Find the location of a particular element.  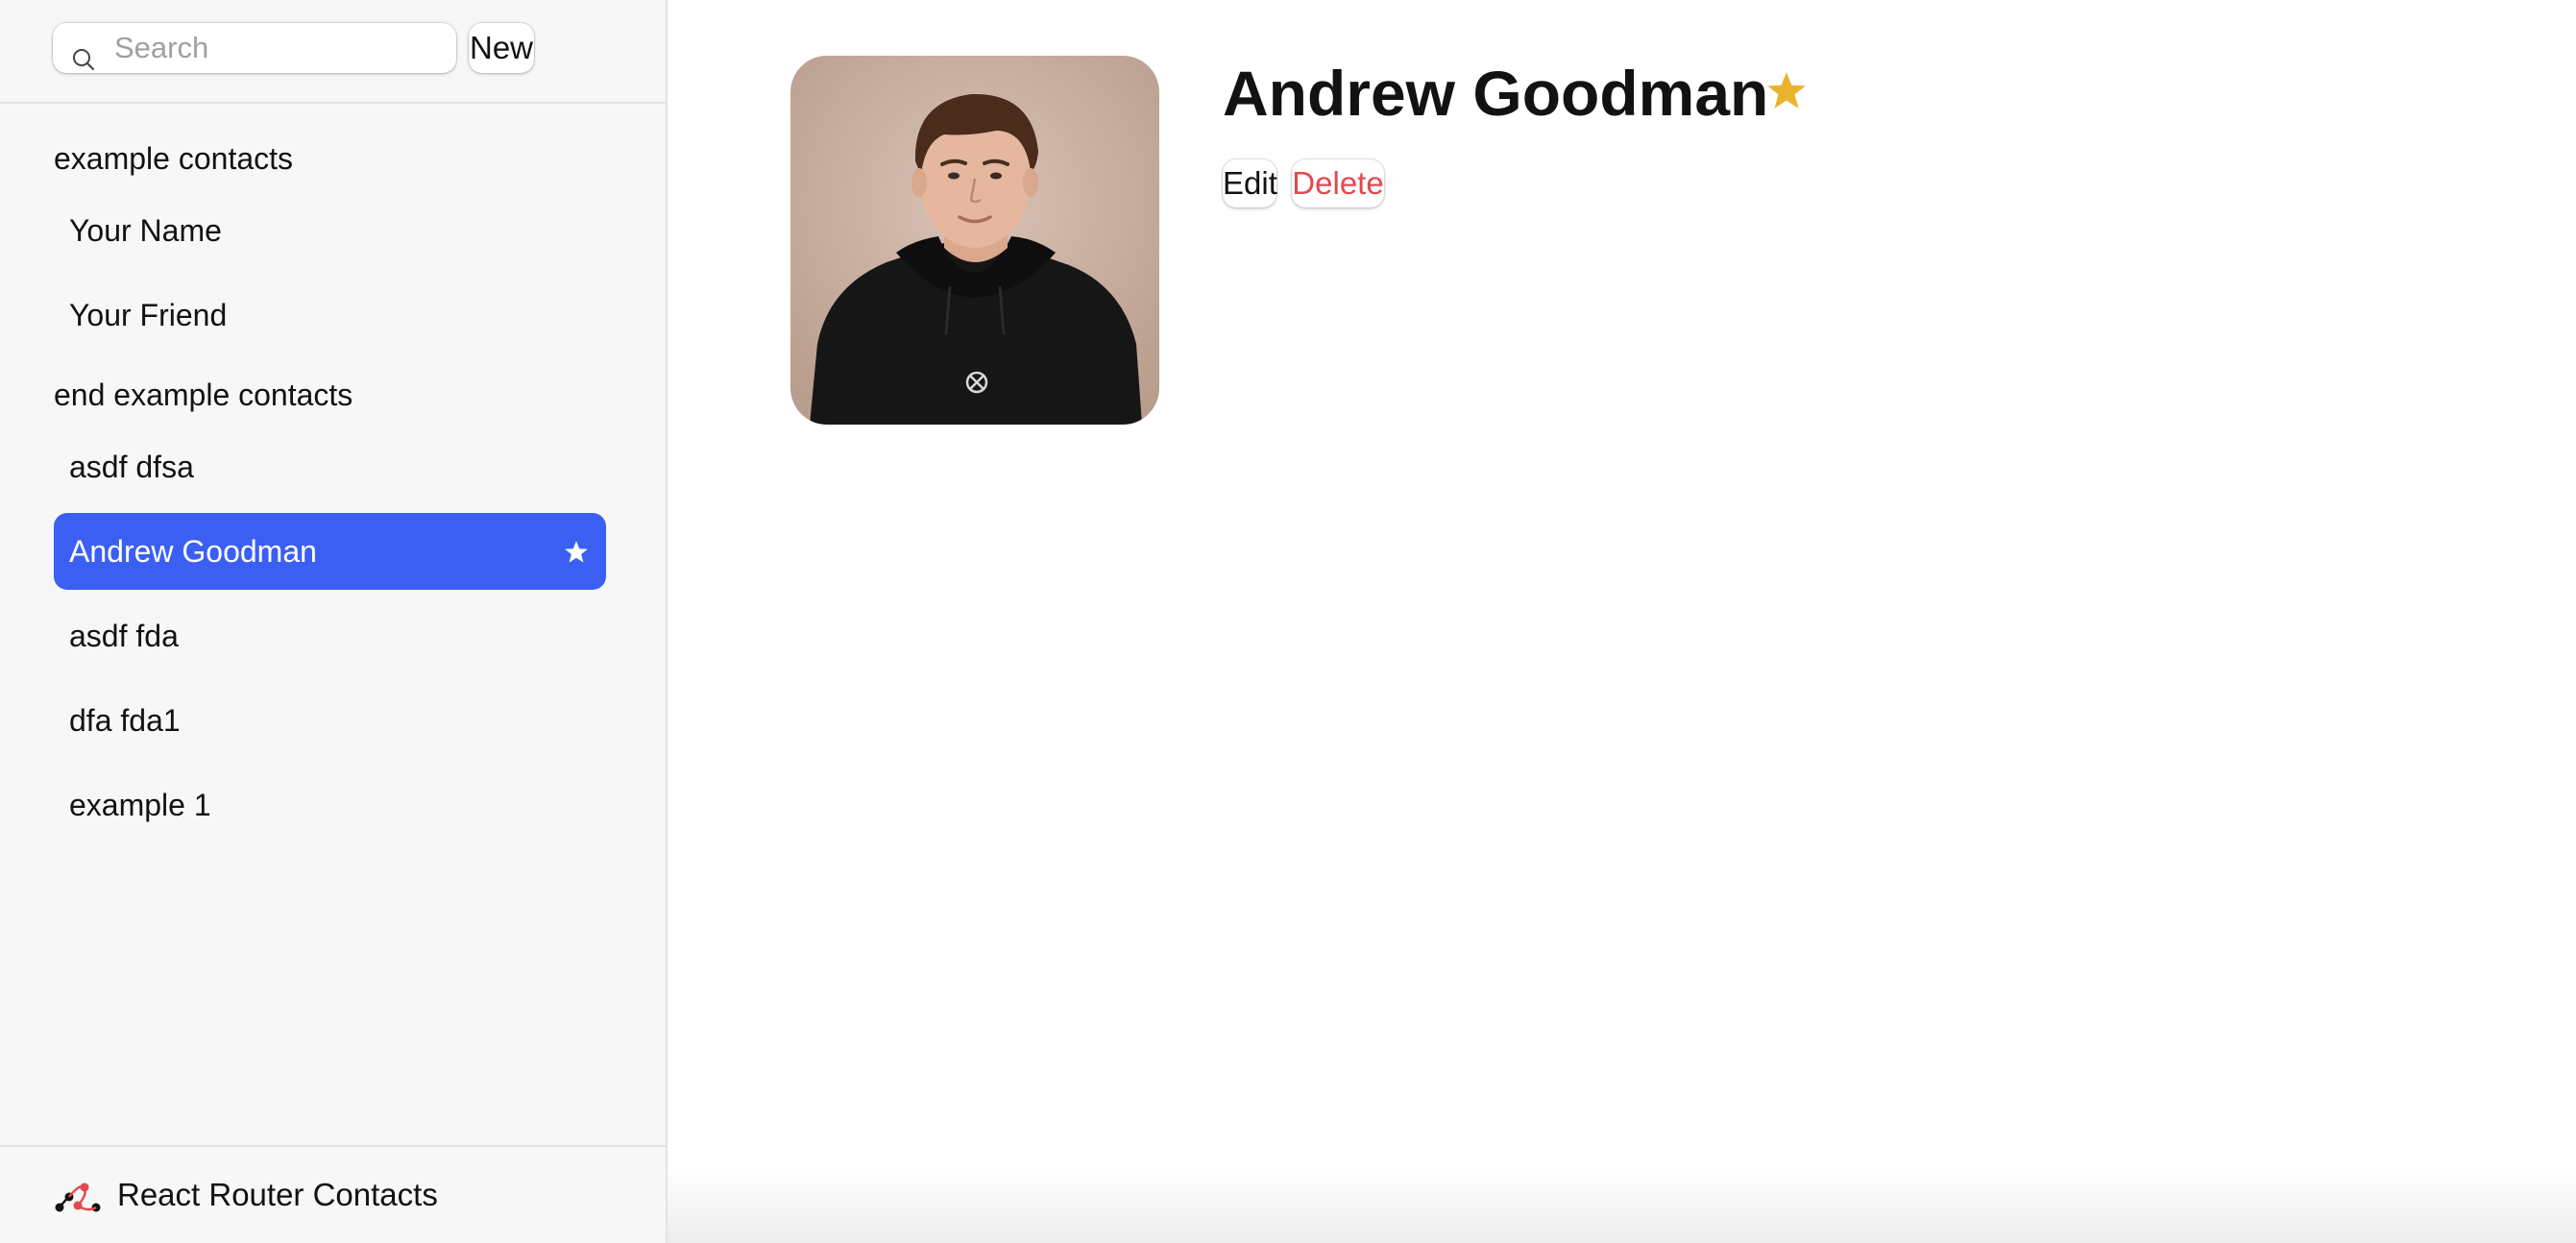

contact-name: Andrew Goodman is located at coordinates (1496, 93).